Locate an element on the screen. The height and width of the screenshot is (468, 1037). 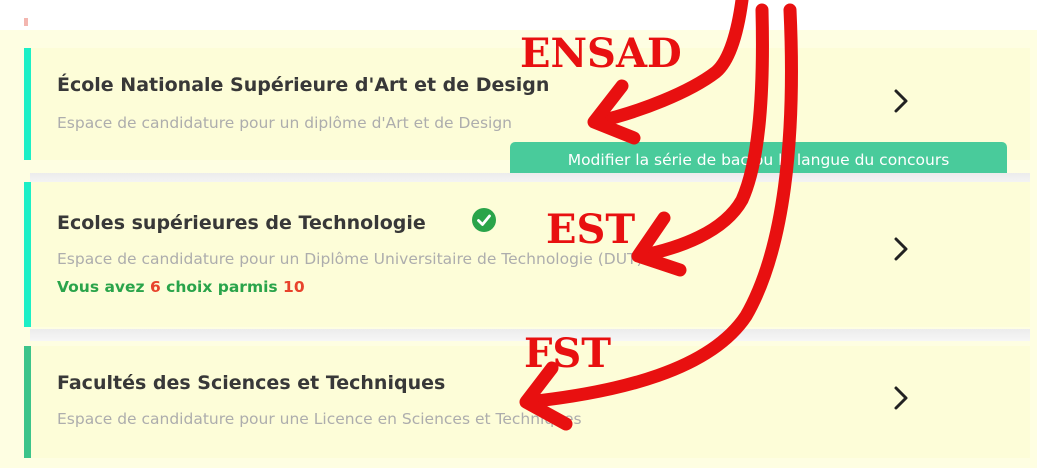
choices-summary: Vous avez 6 choix parmis 10 is located at coordinates (181, 287).